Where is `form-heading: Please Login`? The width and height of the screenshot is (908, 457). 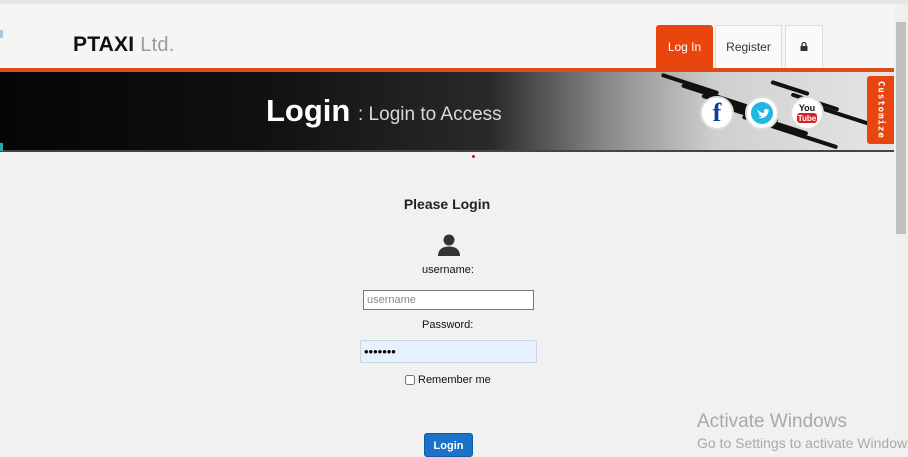 form-heading: Please Login is located at coordinates (447, 204).